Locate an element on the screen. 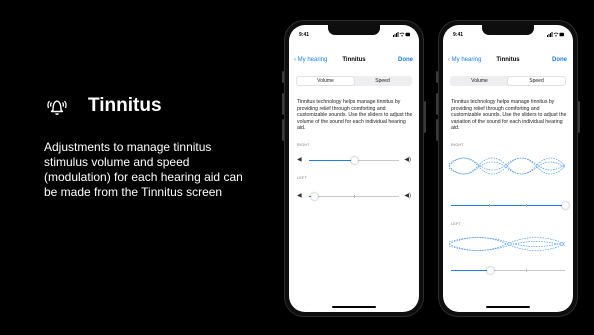  left-volume-slider: ◀ ◀) is located at coordinates (354, 196).